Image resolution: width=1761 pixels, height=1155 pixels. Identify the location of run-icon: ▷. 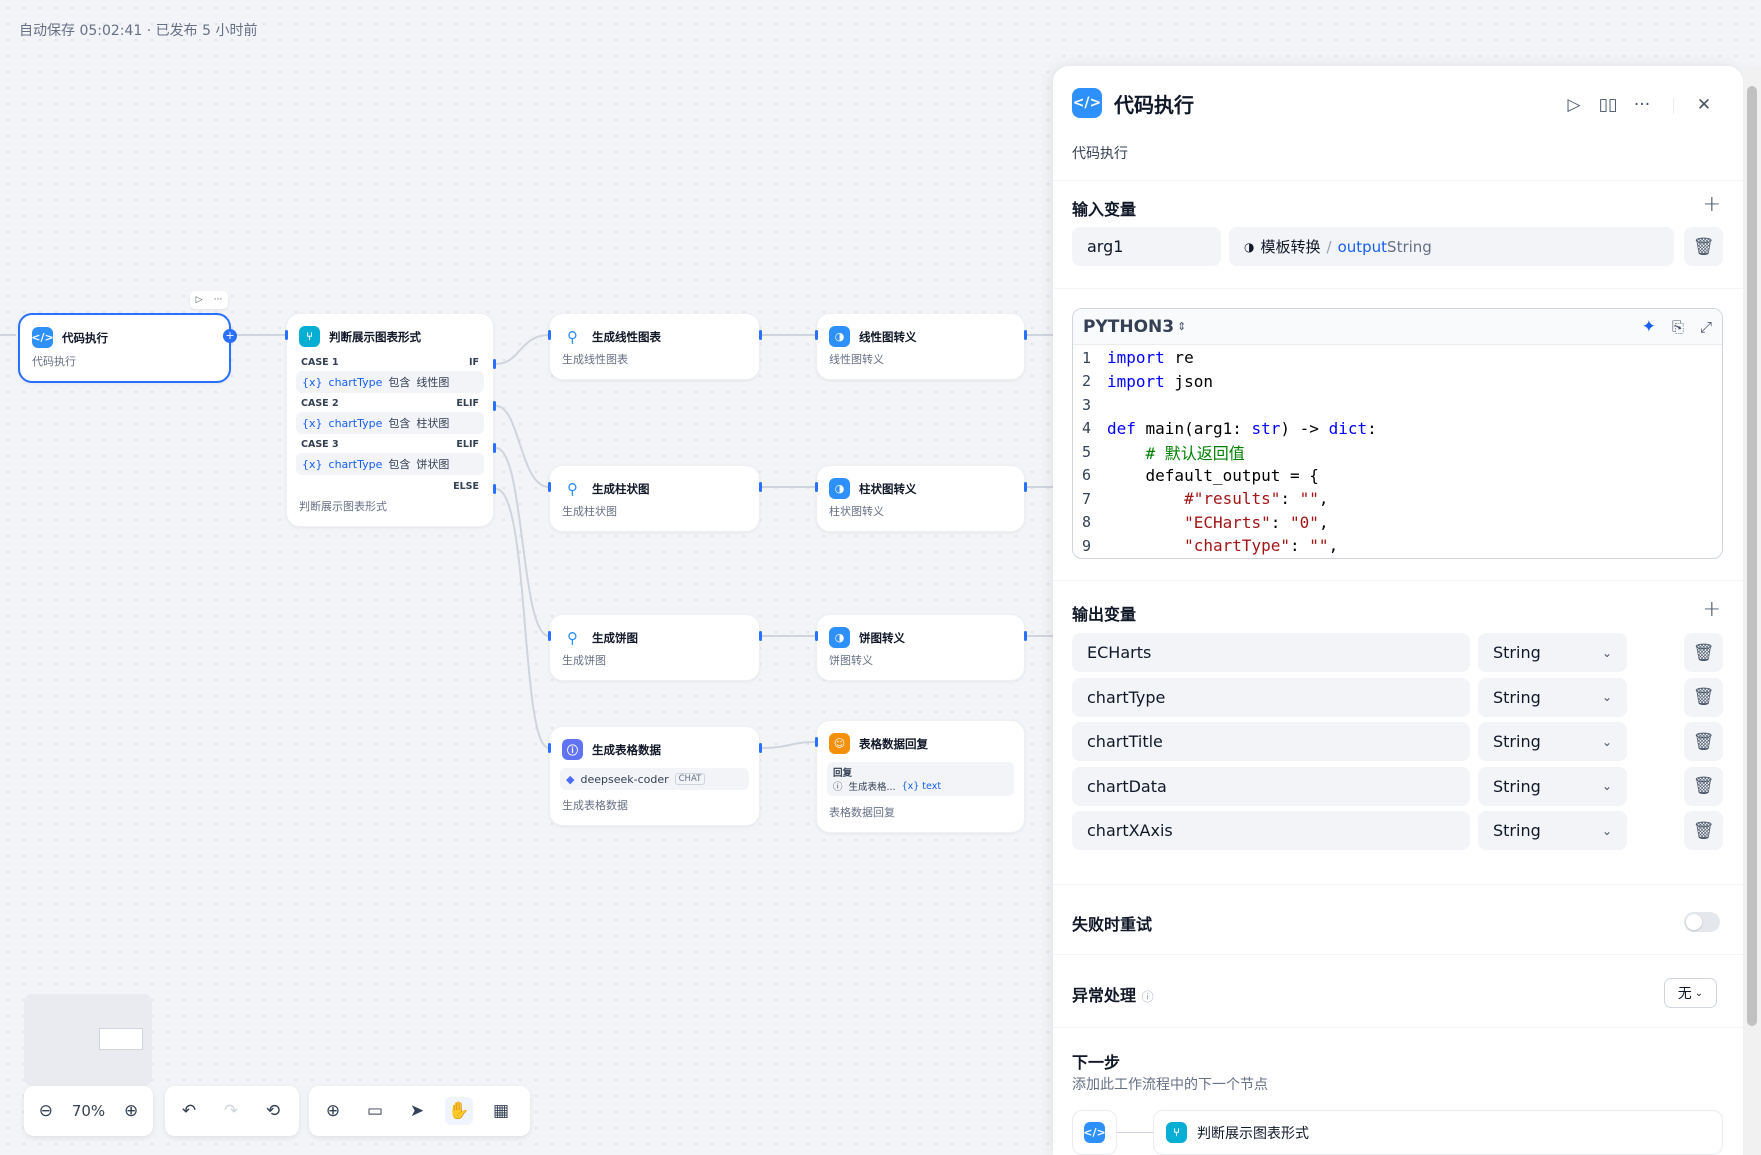
(1574, 105).